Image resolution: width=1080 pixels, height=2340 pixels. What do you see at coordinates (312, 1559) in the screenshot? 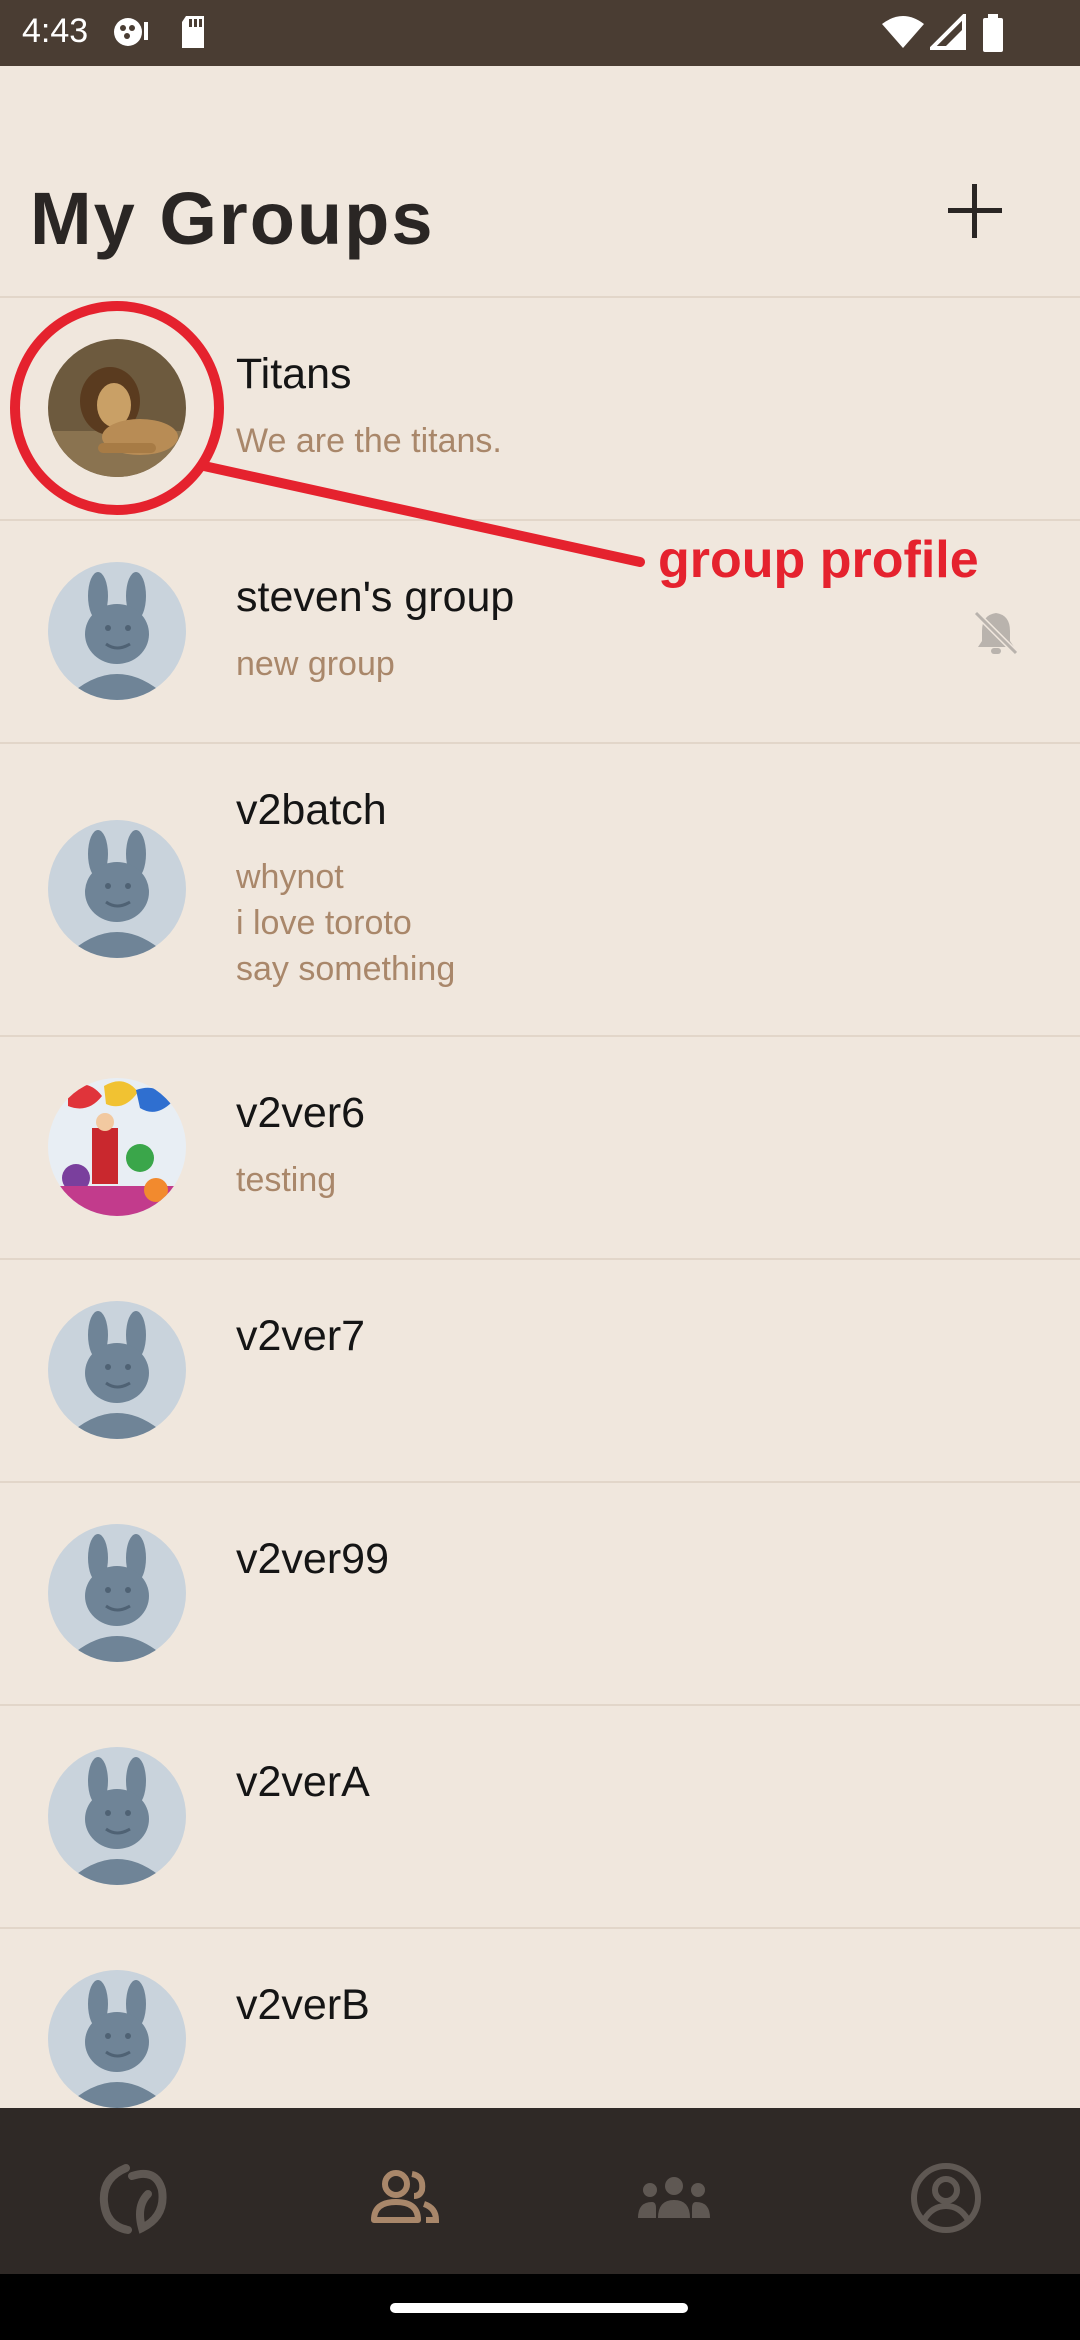
I see `group-name: v2ver99` at bounding box center [312, 1559].